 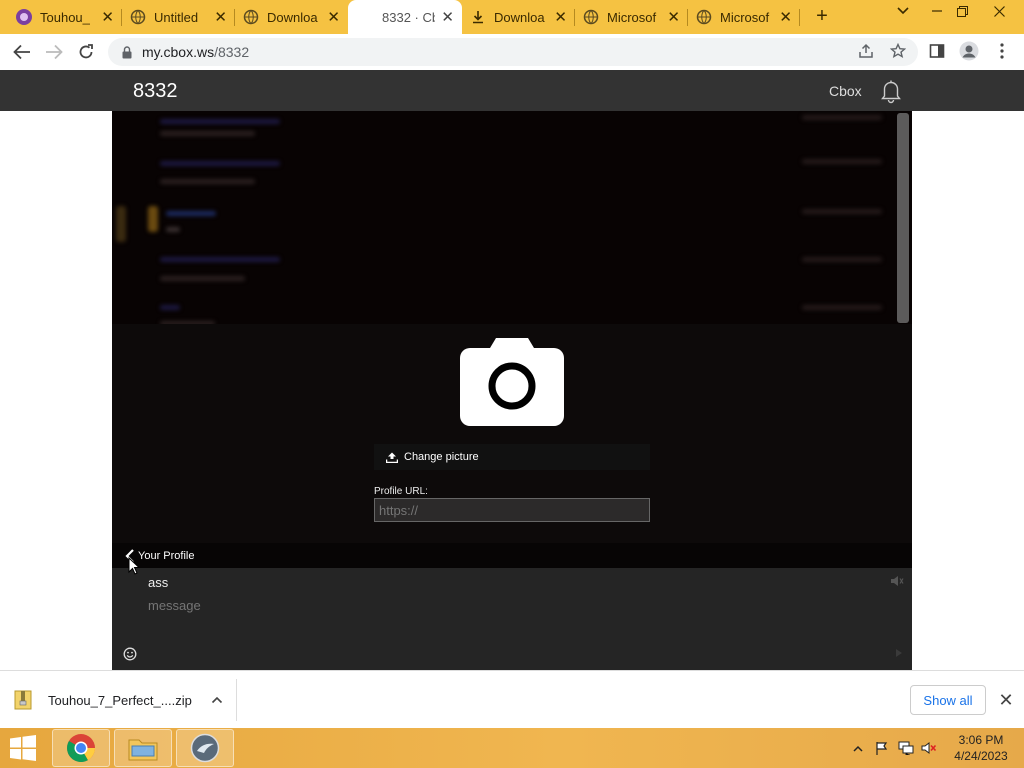 I want to click on restore-button, so click(x=962, y=11).